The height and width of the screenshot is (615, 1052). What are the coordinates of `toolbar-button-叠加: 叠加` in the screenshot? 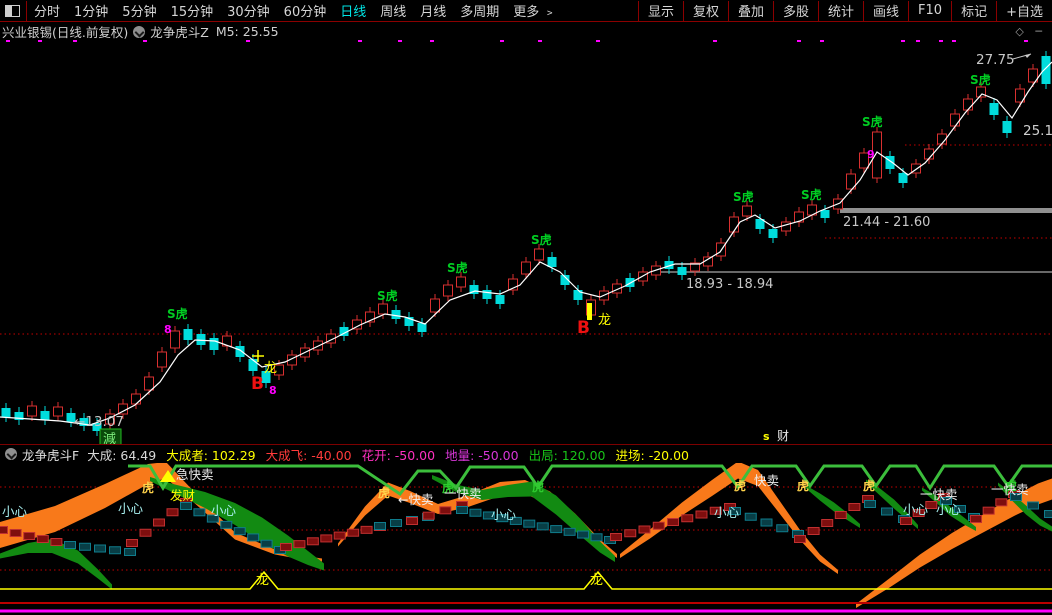 It's located at (751, 10).